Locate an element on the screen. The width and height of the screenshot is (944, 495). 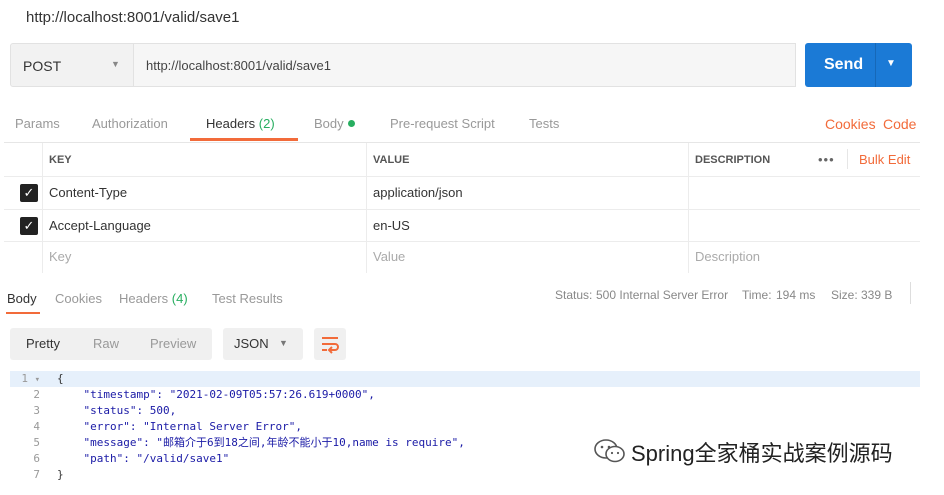
header-key: Content-Type is located at coordinates (88, 192).